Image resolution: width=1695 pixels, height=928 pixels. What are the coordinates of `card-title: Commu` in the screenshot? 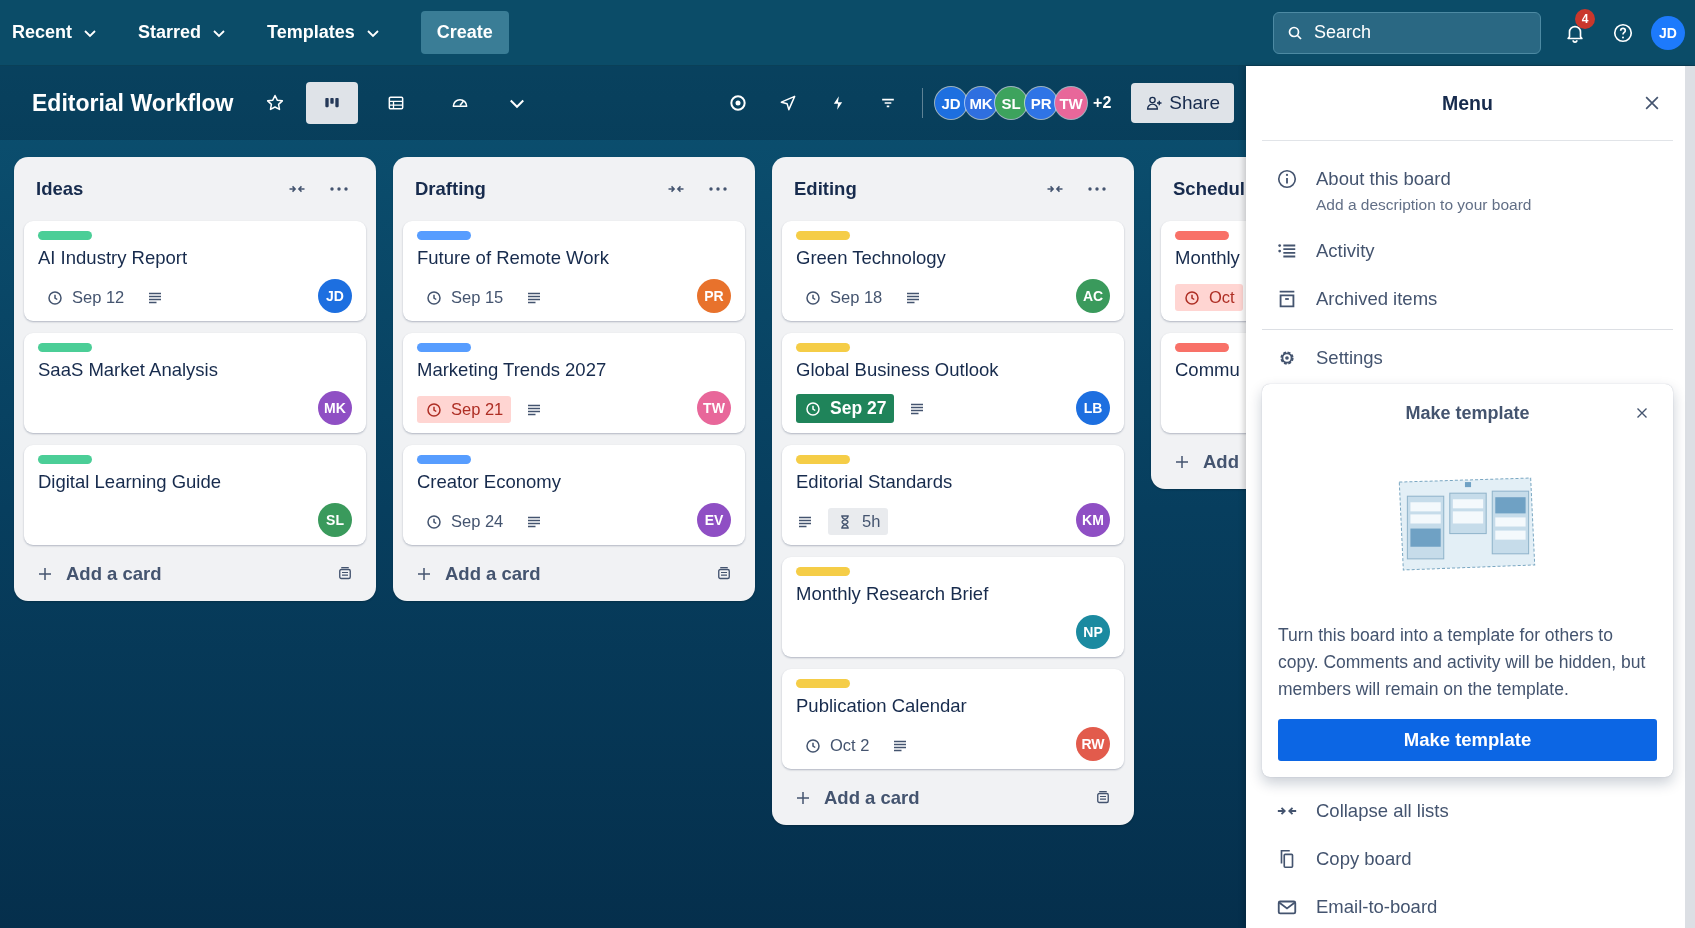 It's located at (1208, 370).